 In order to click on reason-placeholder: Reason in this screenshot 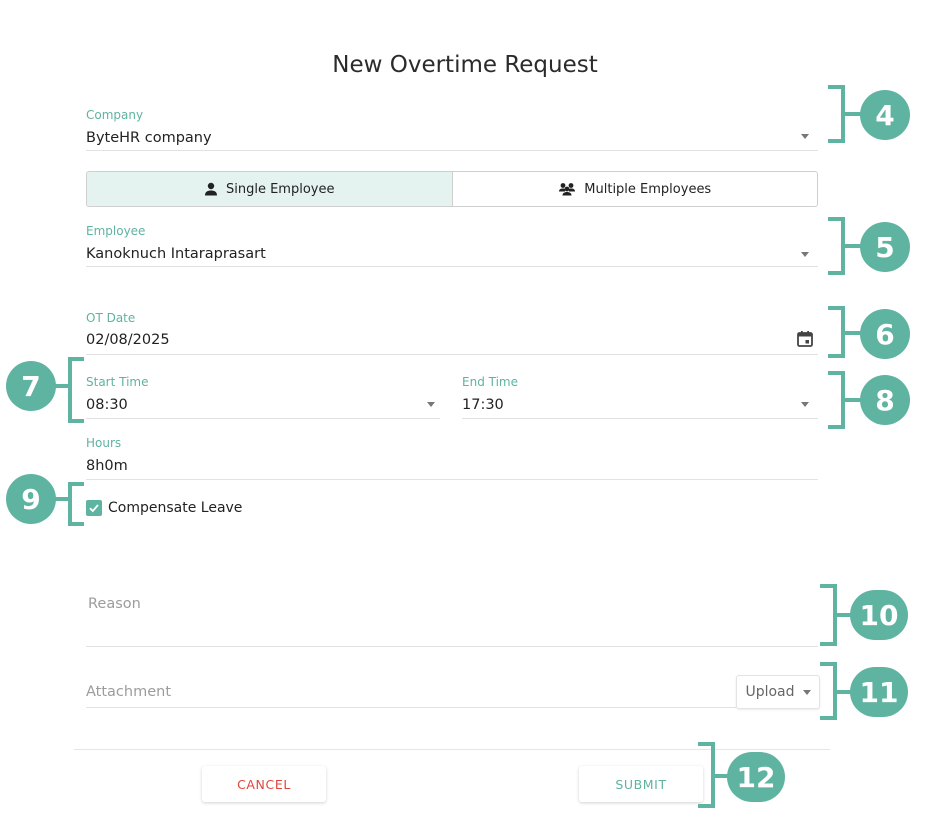, I will do `click(114, 604)`.